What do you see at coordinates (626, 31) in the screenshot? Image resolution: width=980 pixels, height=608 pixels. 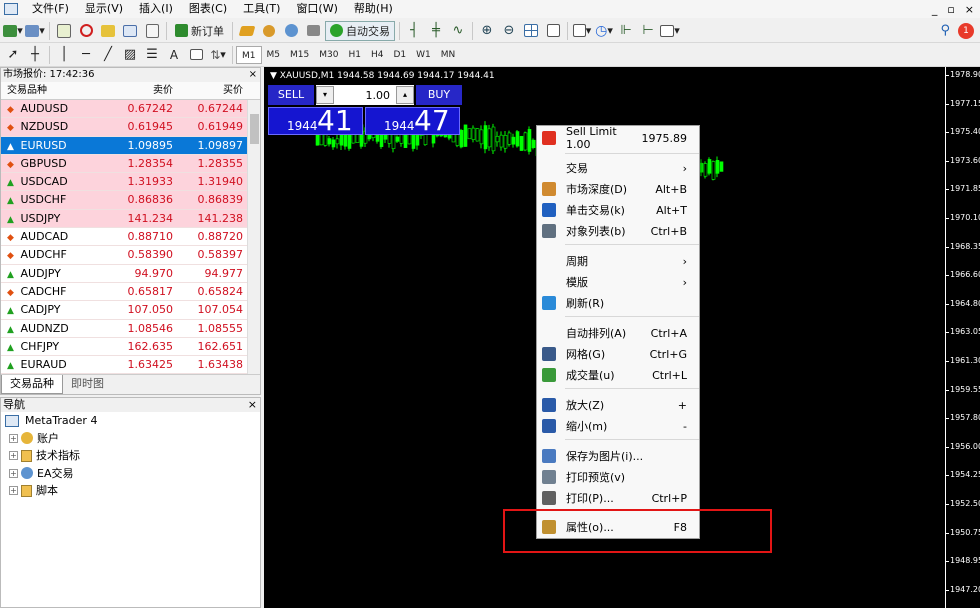 I see `templates-button: ⊩` at bounding box center [626, 31].